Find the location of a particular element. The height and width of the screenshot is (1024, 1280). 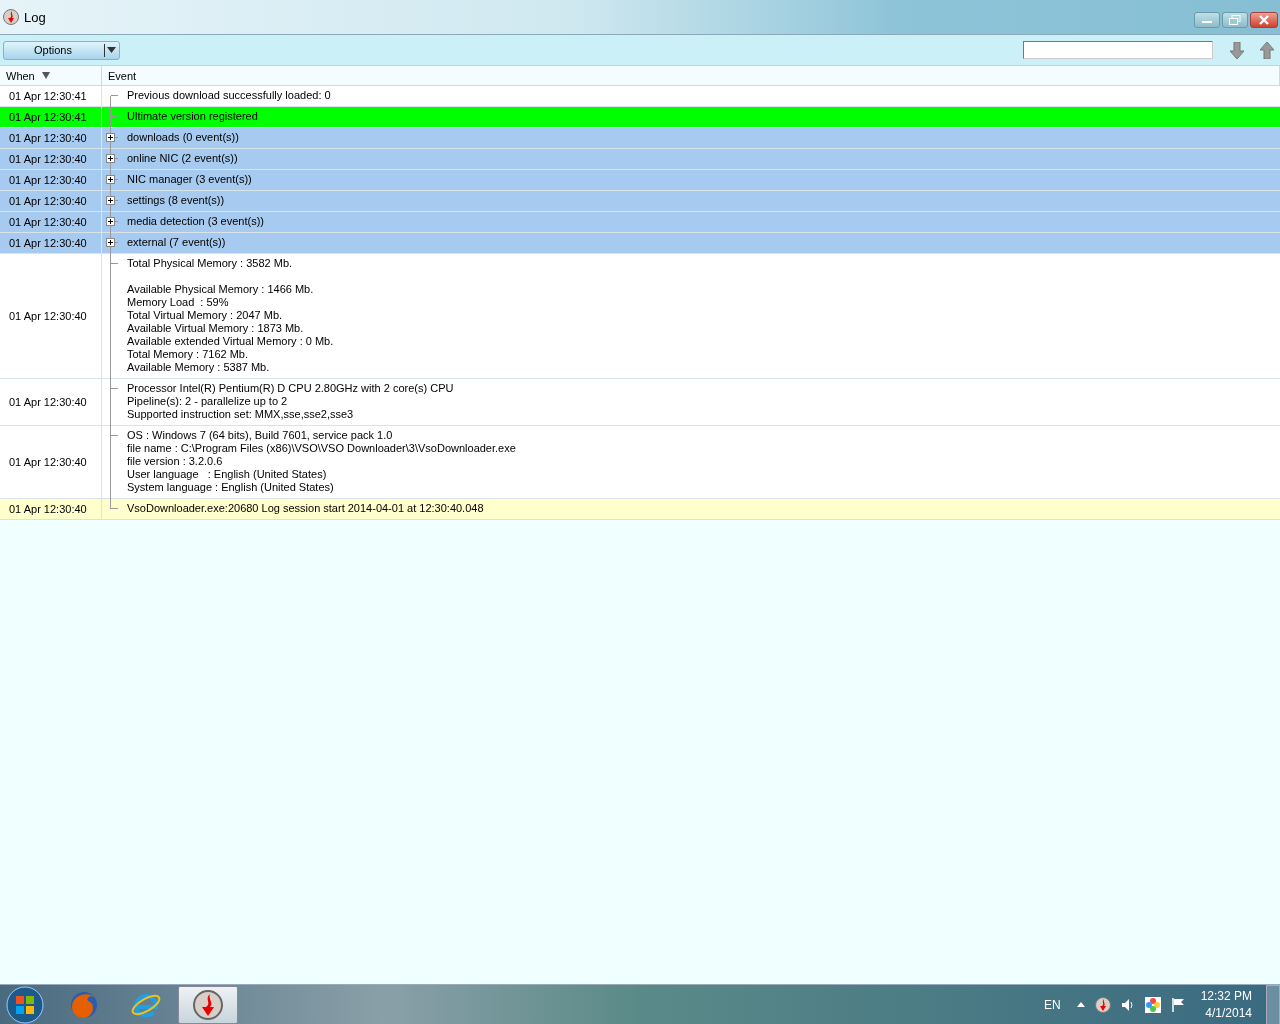

downloader-taskbar-button is located at coordinates (208, 1004).